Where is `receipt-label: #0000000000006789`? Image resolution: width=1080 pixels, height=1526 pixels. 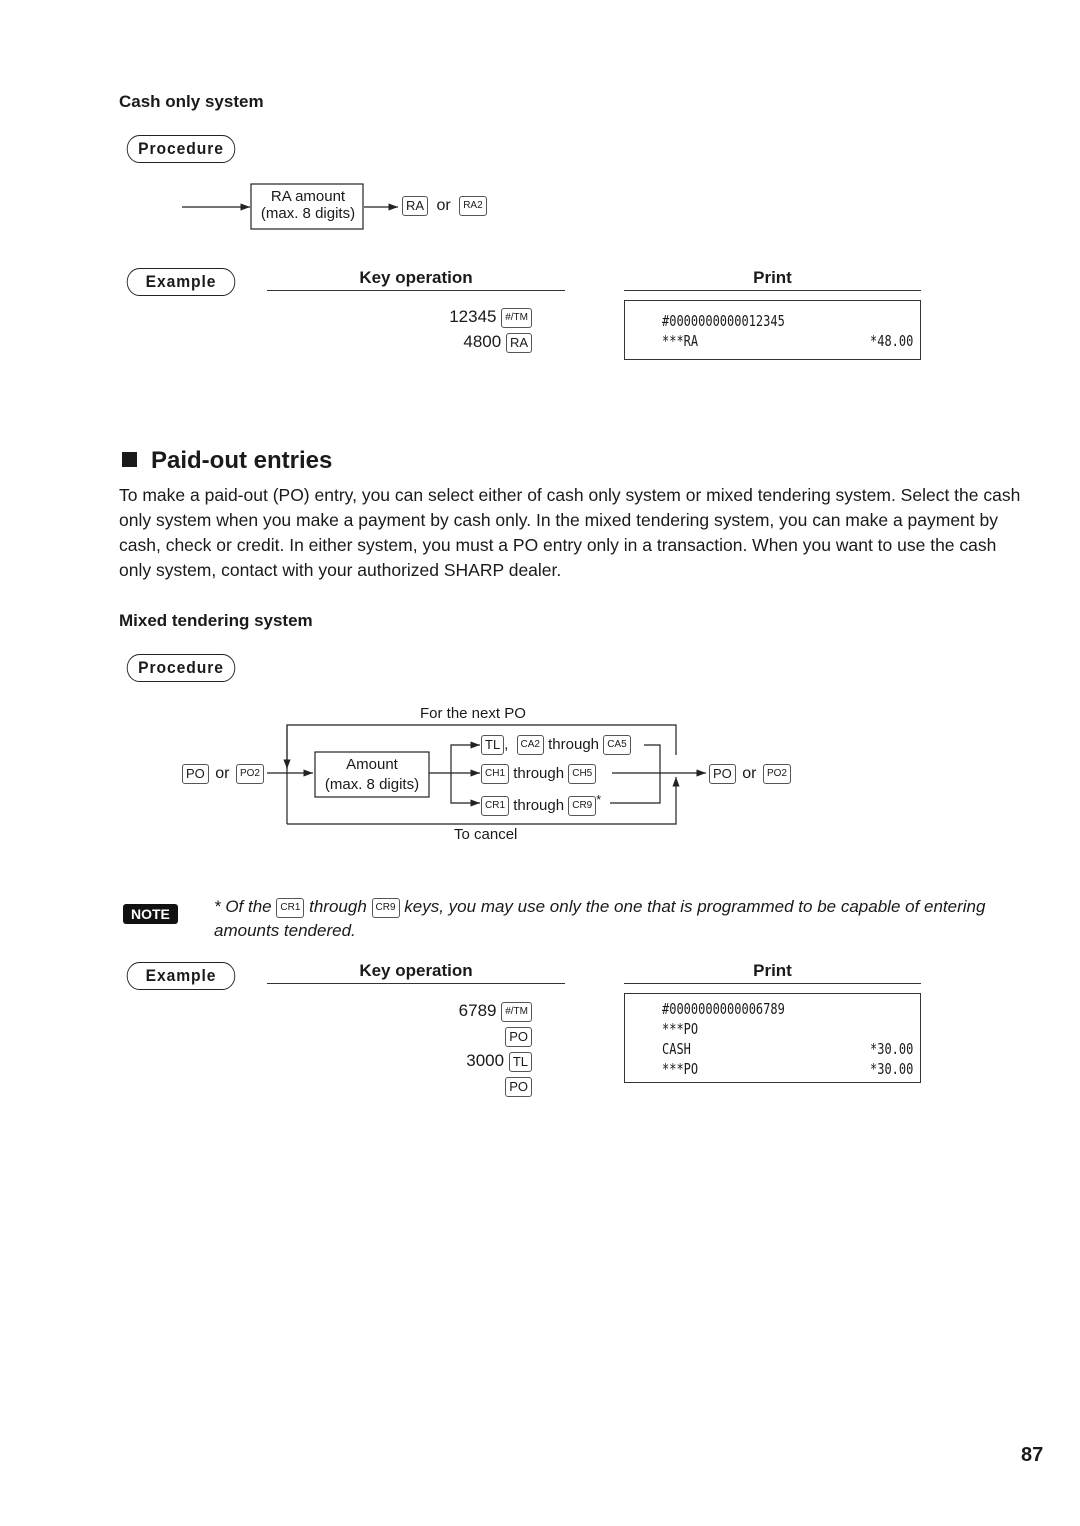 receipt-label: #0000000000006789 is located at coordinates (723, 1009).